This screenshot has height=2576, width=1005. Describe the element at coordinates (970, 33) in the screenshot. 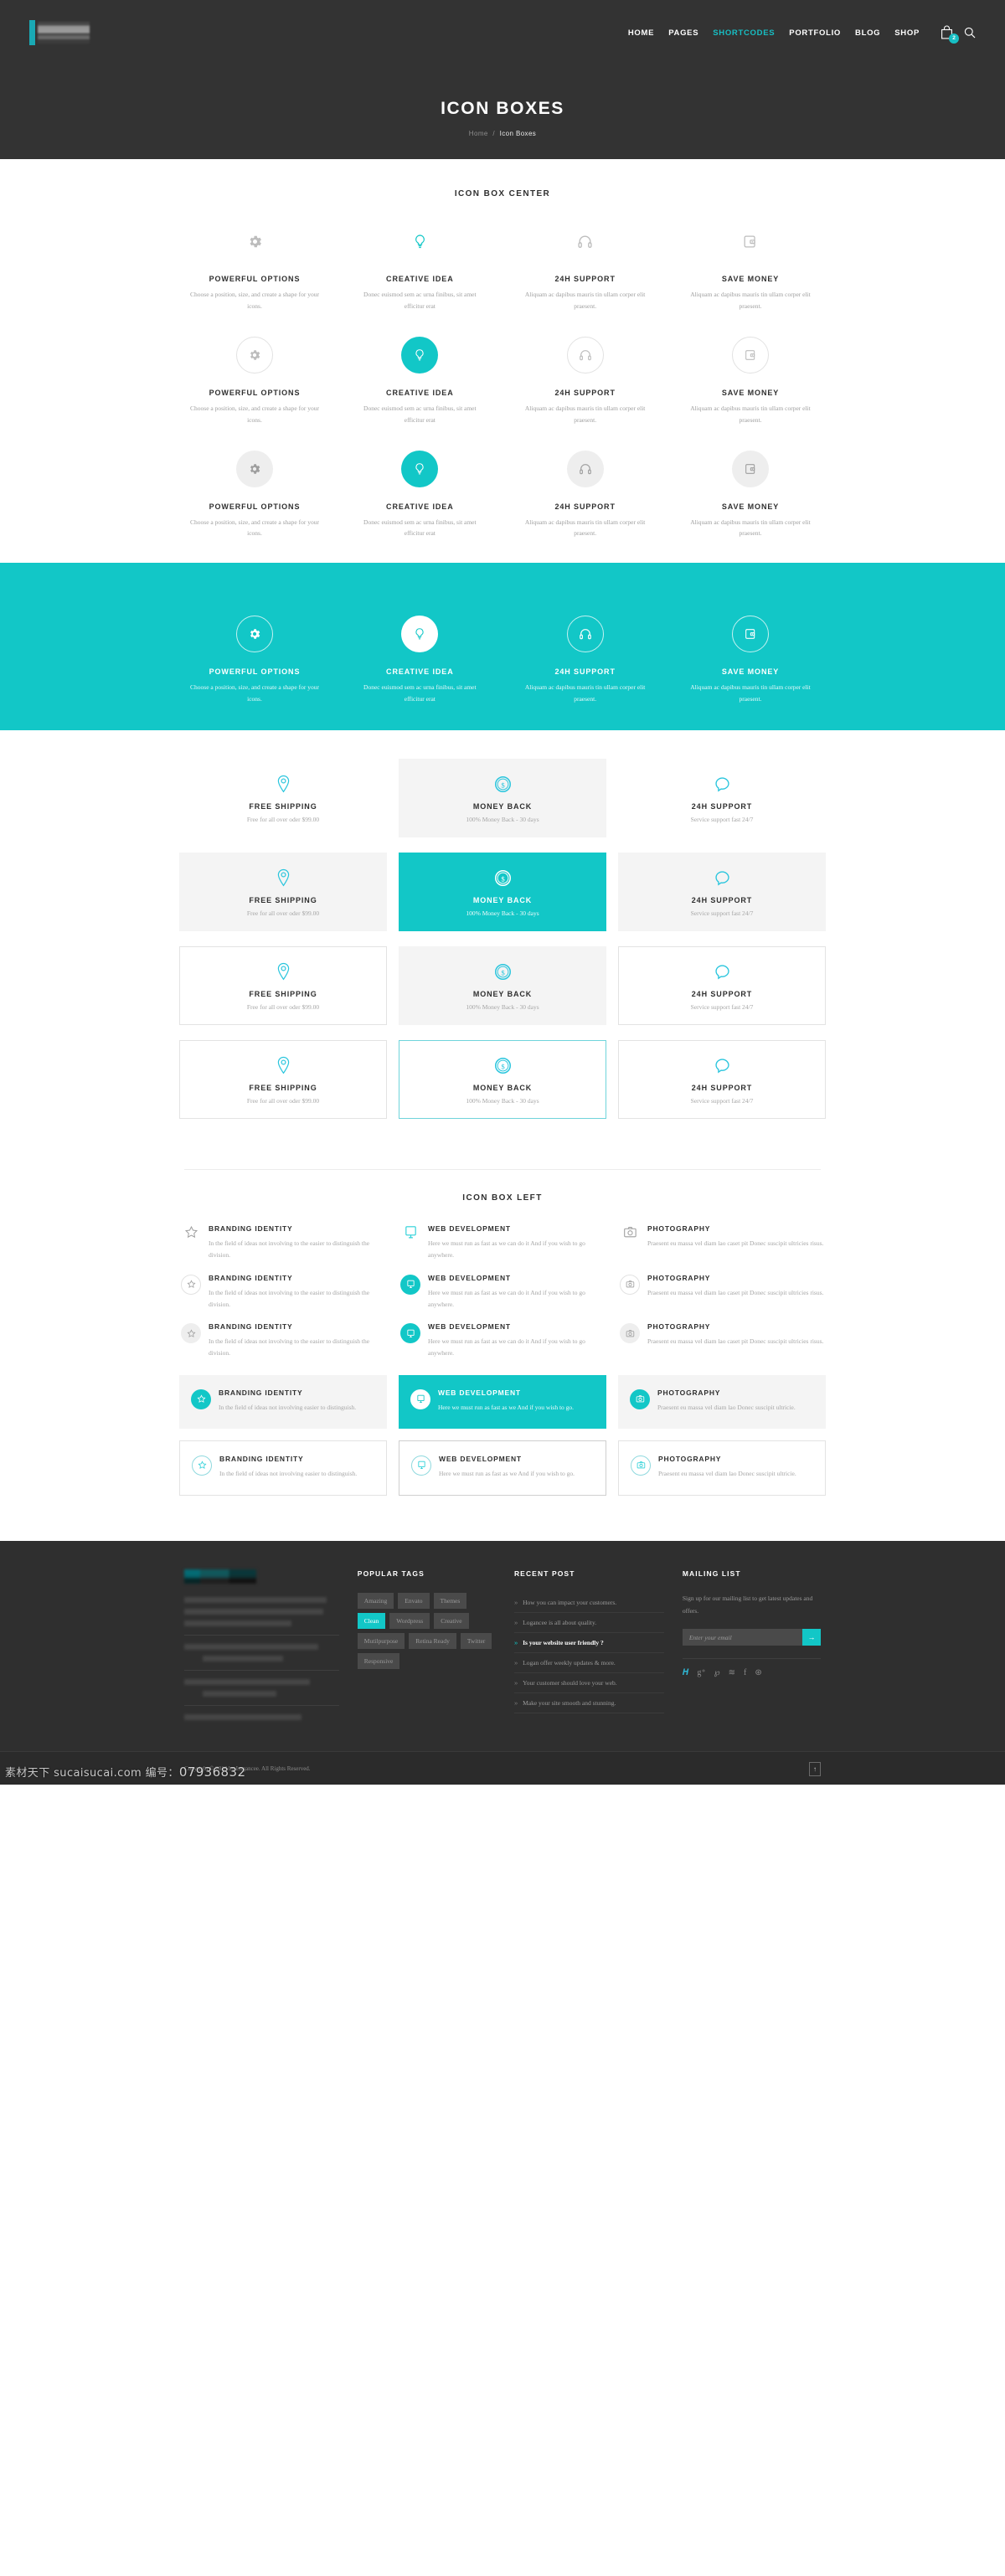

I see `search-button` at that location.